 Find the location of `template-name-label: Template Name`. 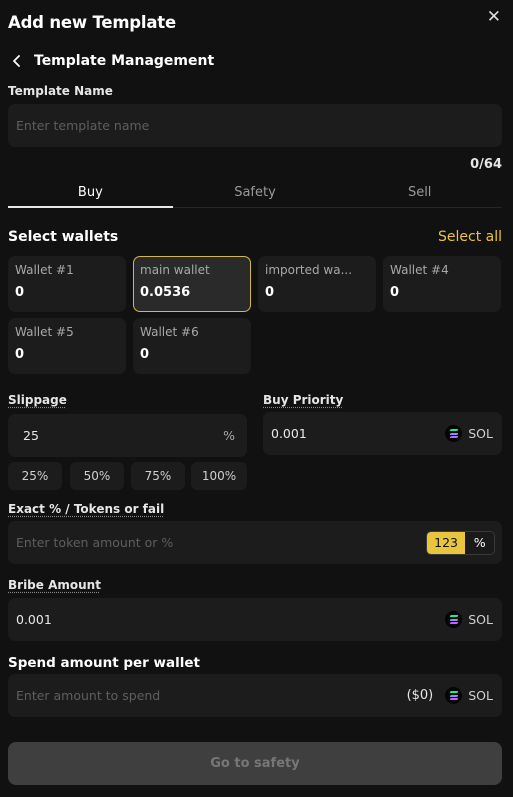

template-name-label: Template Name is located at coordinates (60, 91).